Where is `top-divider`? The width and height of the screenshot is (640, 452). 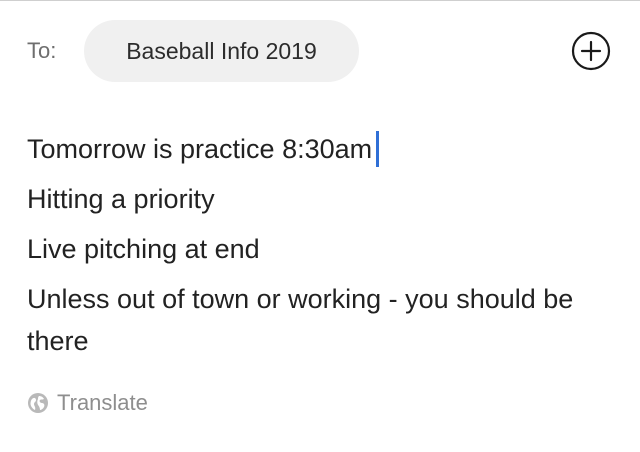 top-divider is located at coordinates (320, 0).